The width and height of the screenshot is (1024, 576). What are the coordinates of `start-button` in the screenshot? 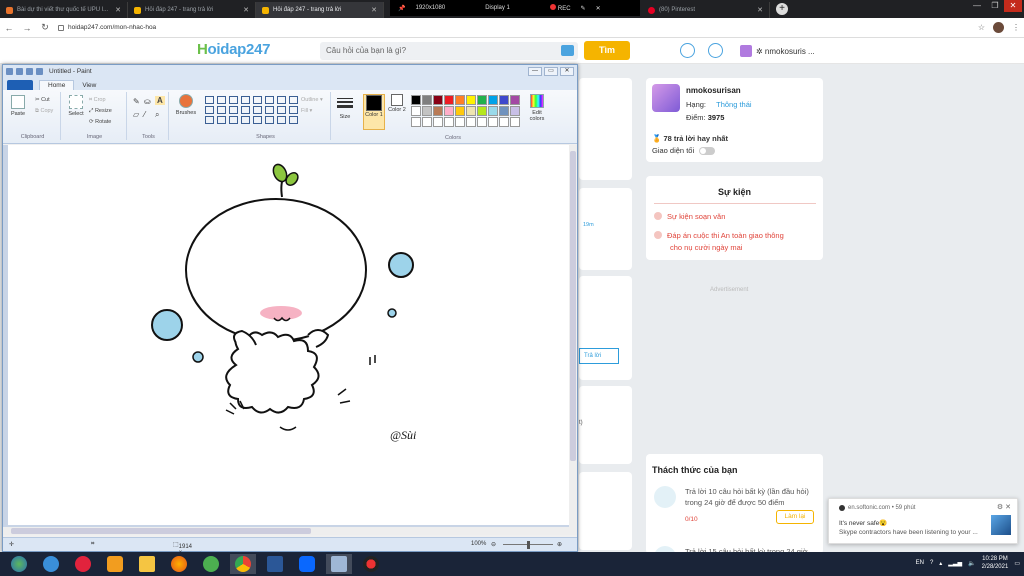 It's located at (19, 564).